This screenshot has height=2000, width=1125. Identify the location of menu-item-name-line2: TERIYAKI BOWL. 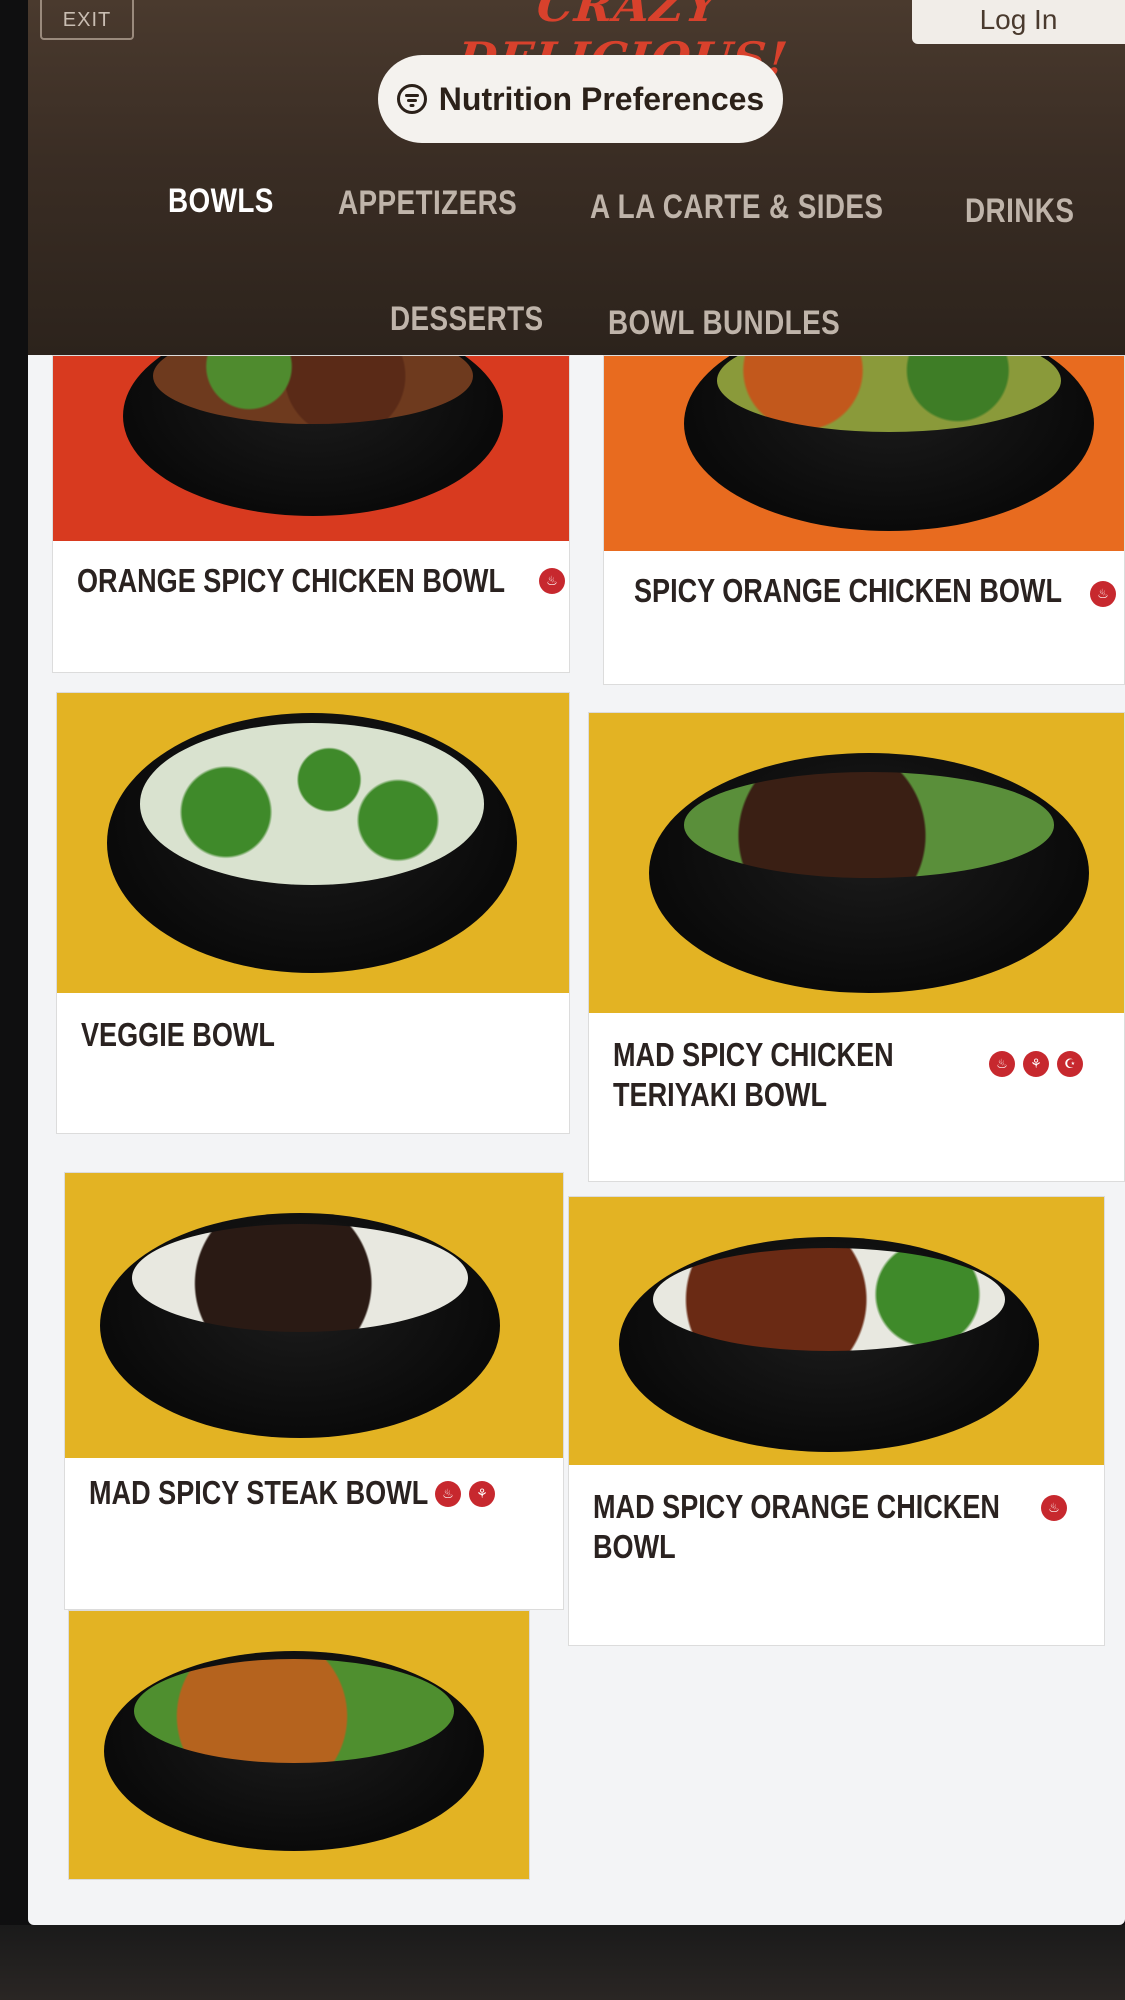
(720, 1094).